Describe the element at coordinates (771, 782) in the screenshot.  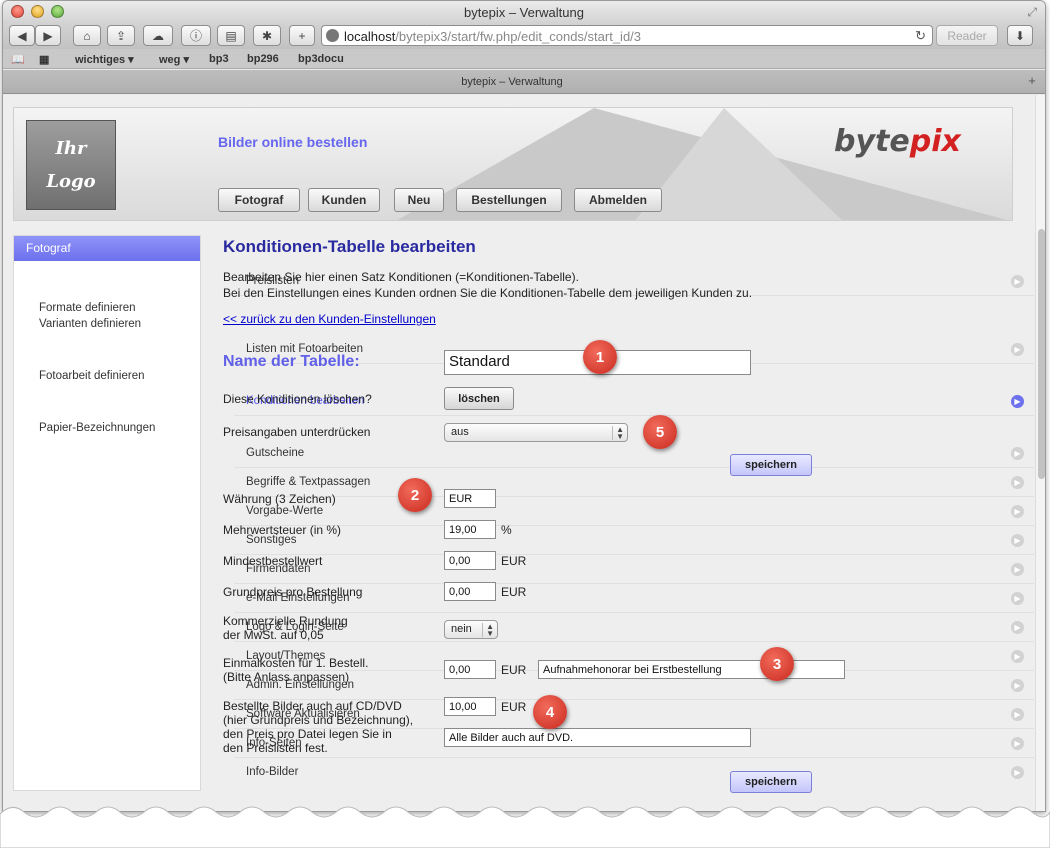
I see `save-button-bottom: speichern` at that location.